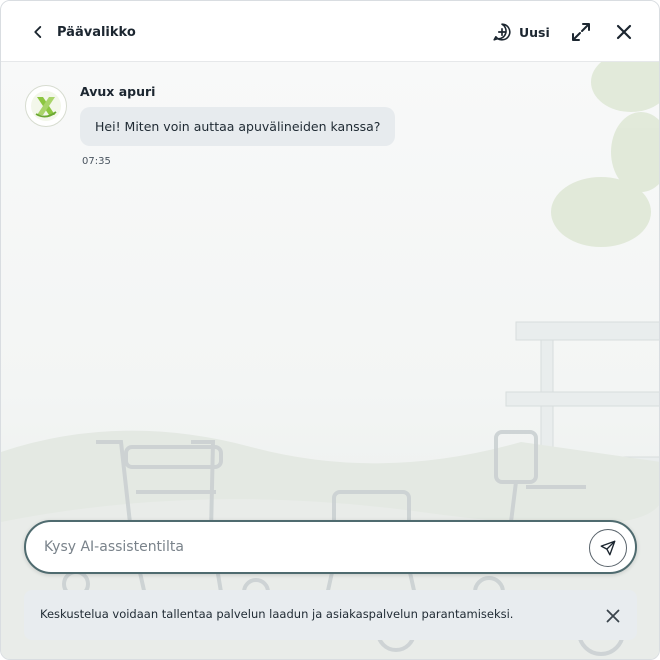  I want to click on header-bar: Päävalikko Uusi, so click(330, 31).